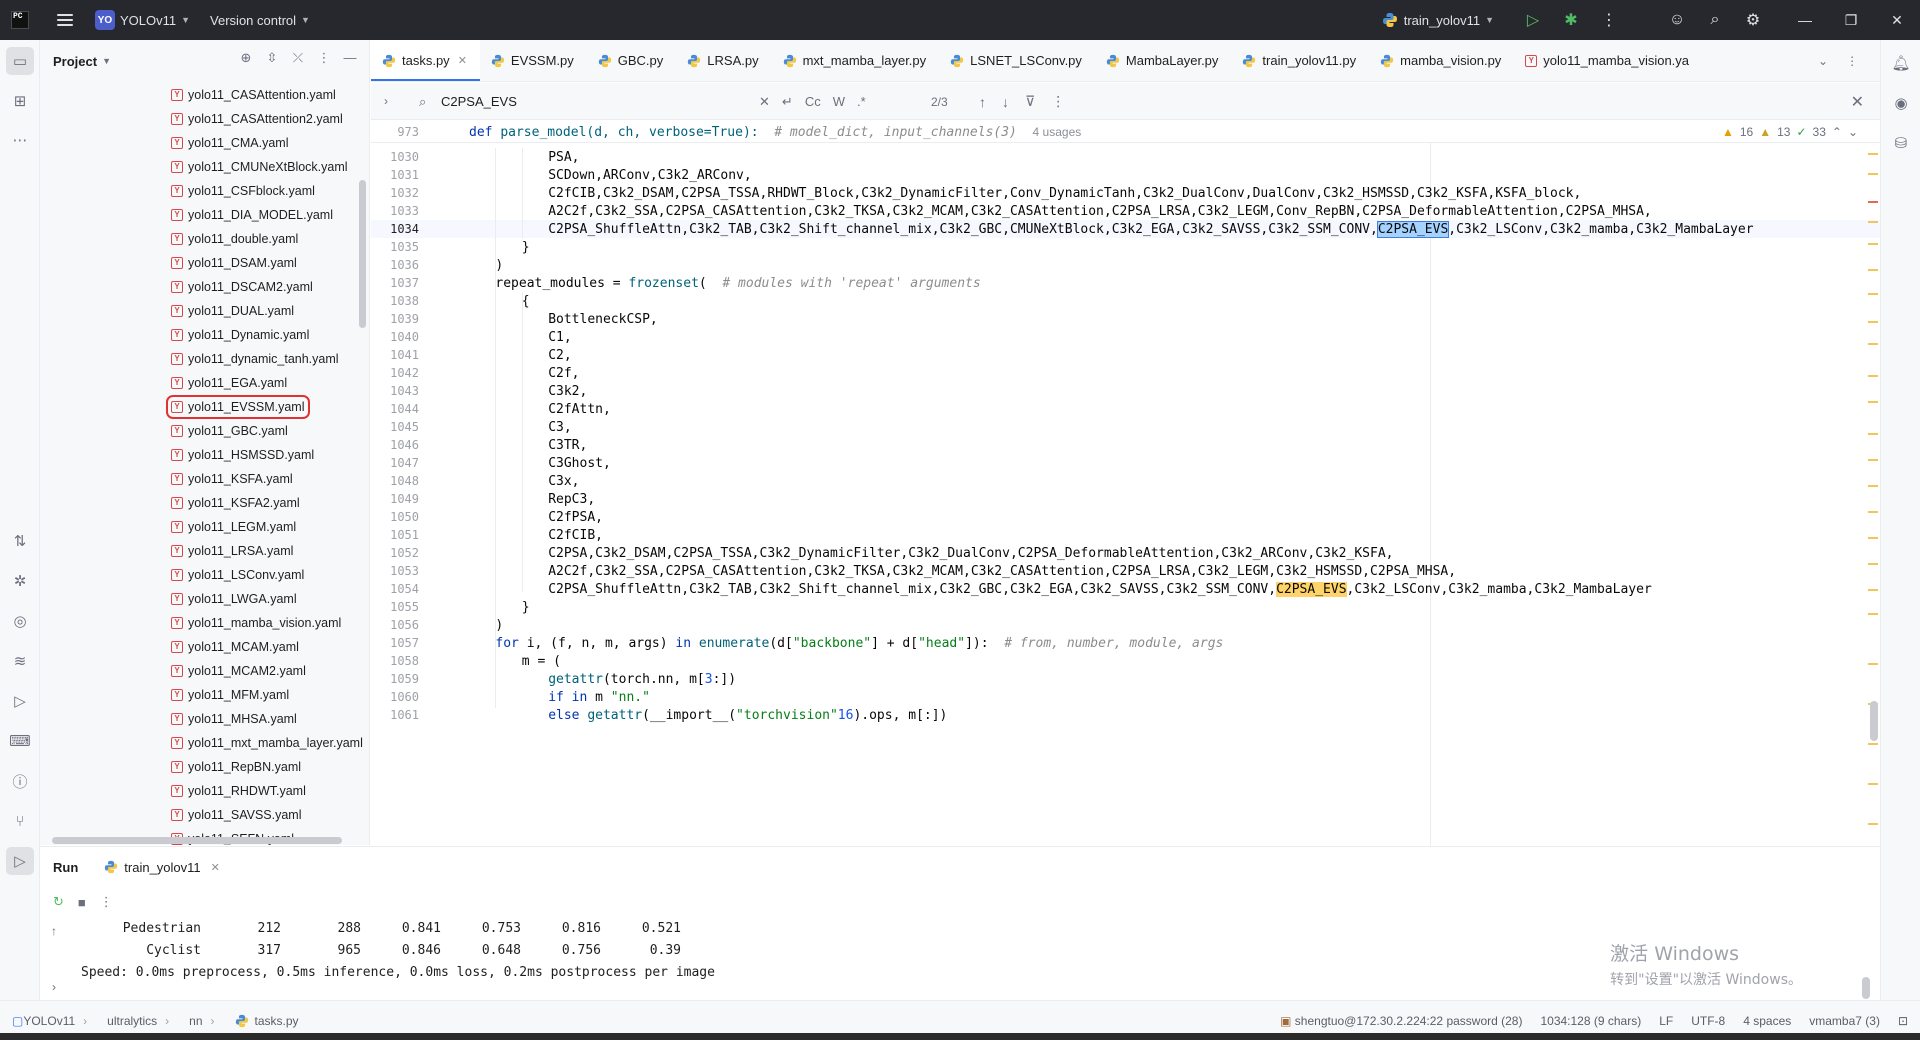  Describe the element at coordinates (1125, 427) in the screenshot. I see `code-line: 1045 C3,` at that location.